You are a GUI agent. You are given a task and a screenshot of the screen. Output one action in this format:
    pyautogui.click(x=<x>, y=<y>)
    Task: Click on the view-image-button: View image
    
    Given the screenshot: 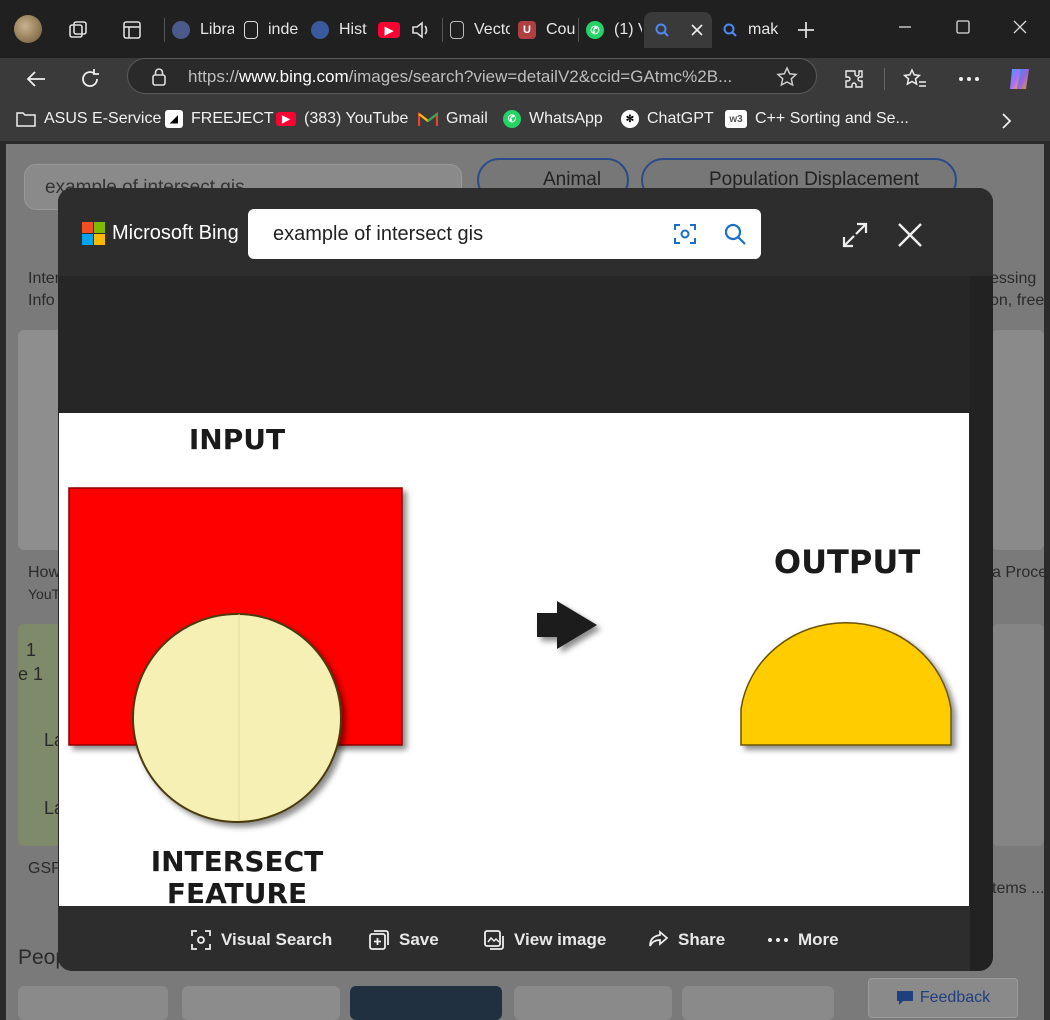 What is the action you would take?
    pyautogui.click(x=544, y=940)
    